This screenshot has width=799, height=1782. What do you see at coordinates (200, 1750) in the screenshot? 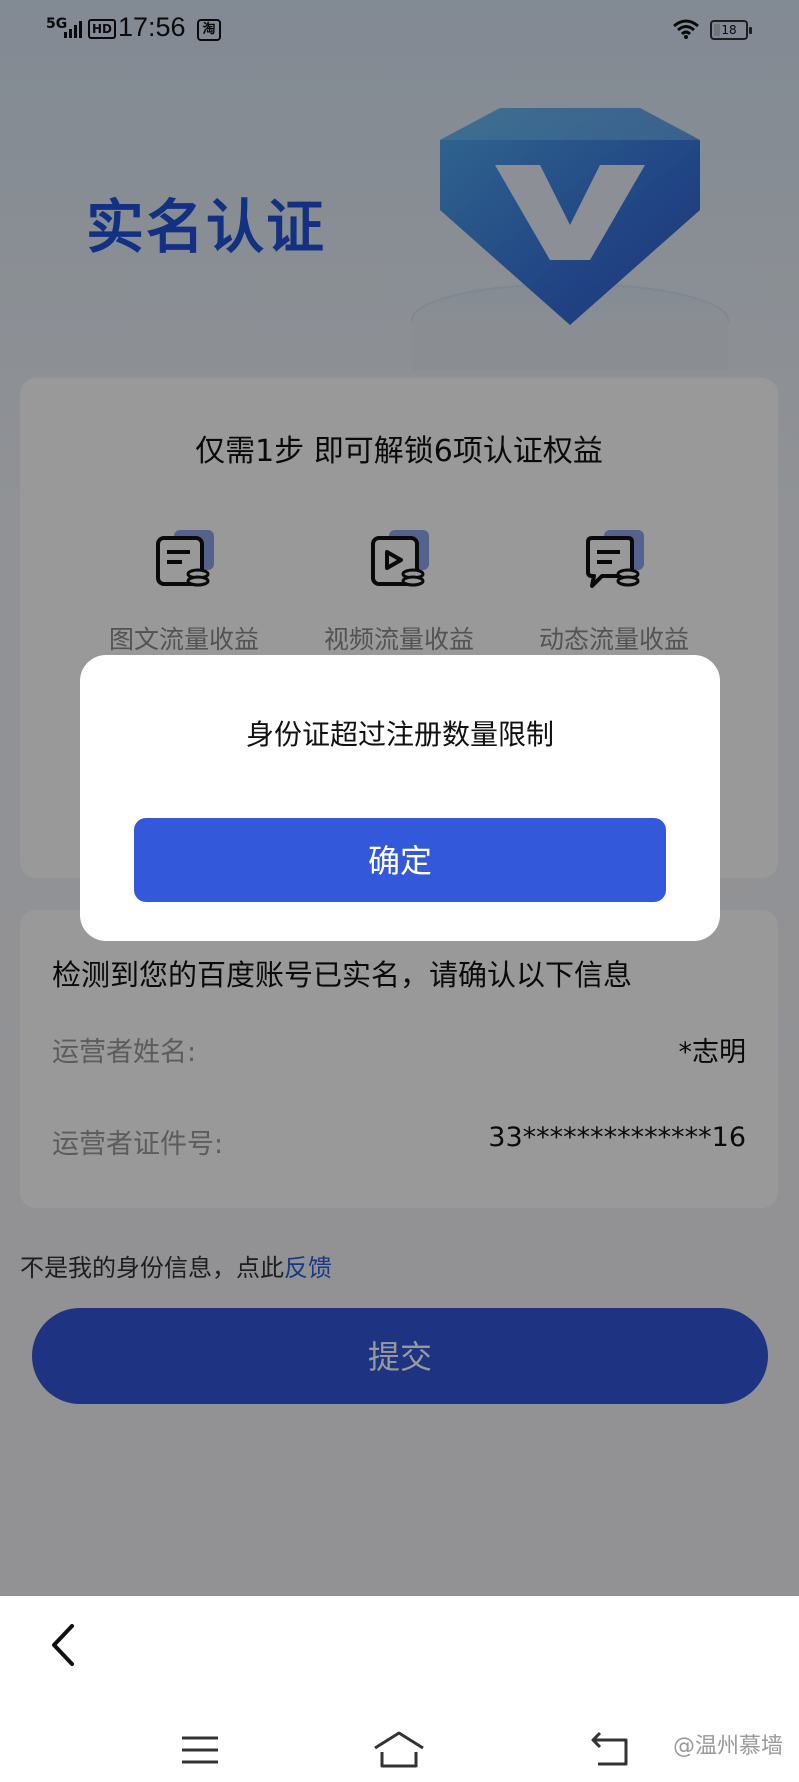
I see `menu-icon` at bounding box center [200, 1750].